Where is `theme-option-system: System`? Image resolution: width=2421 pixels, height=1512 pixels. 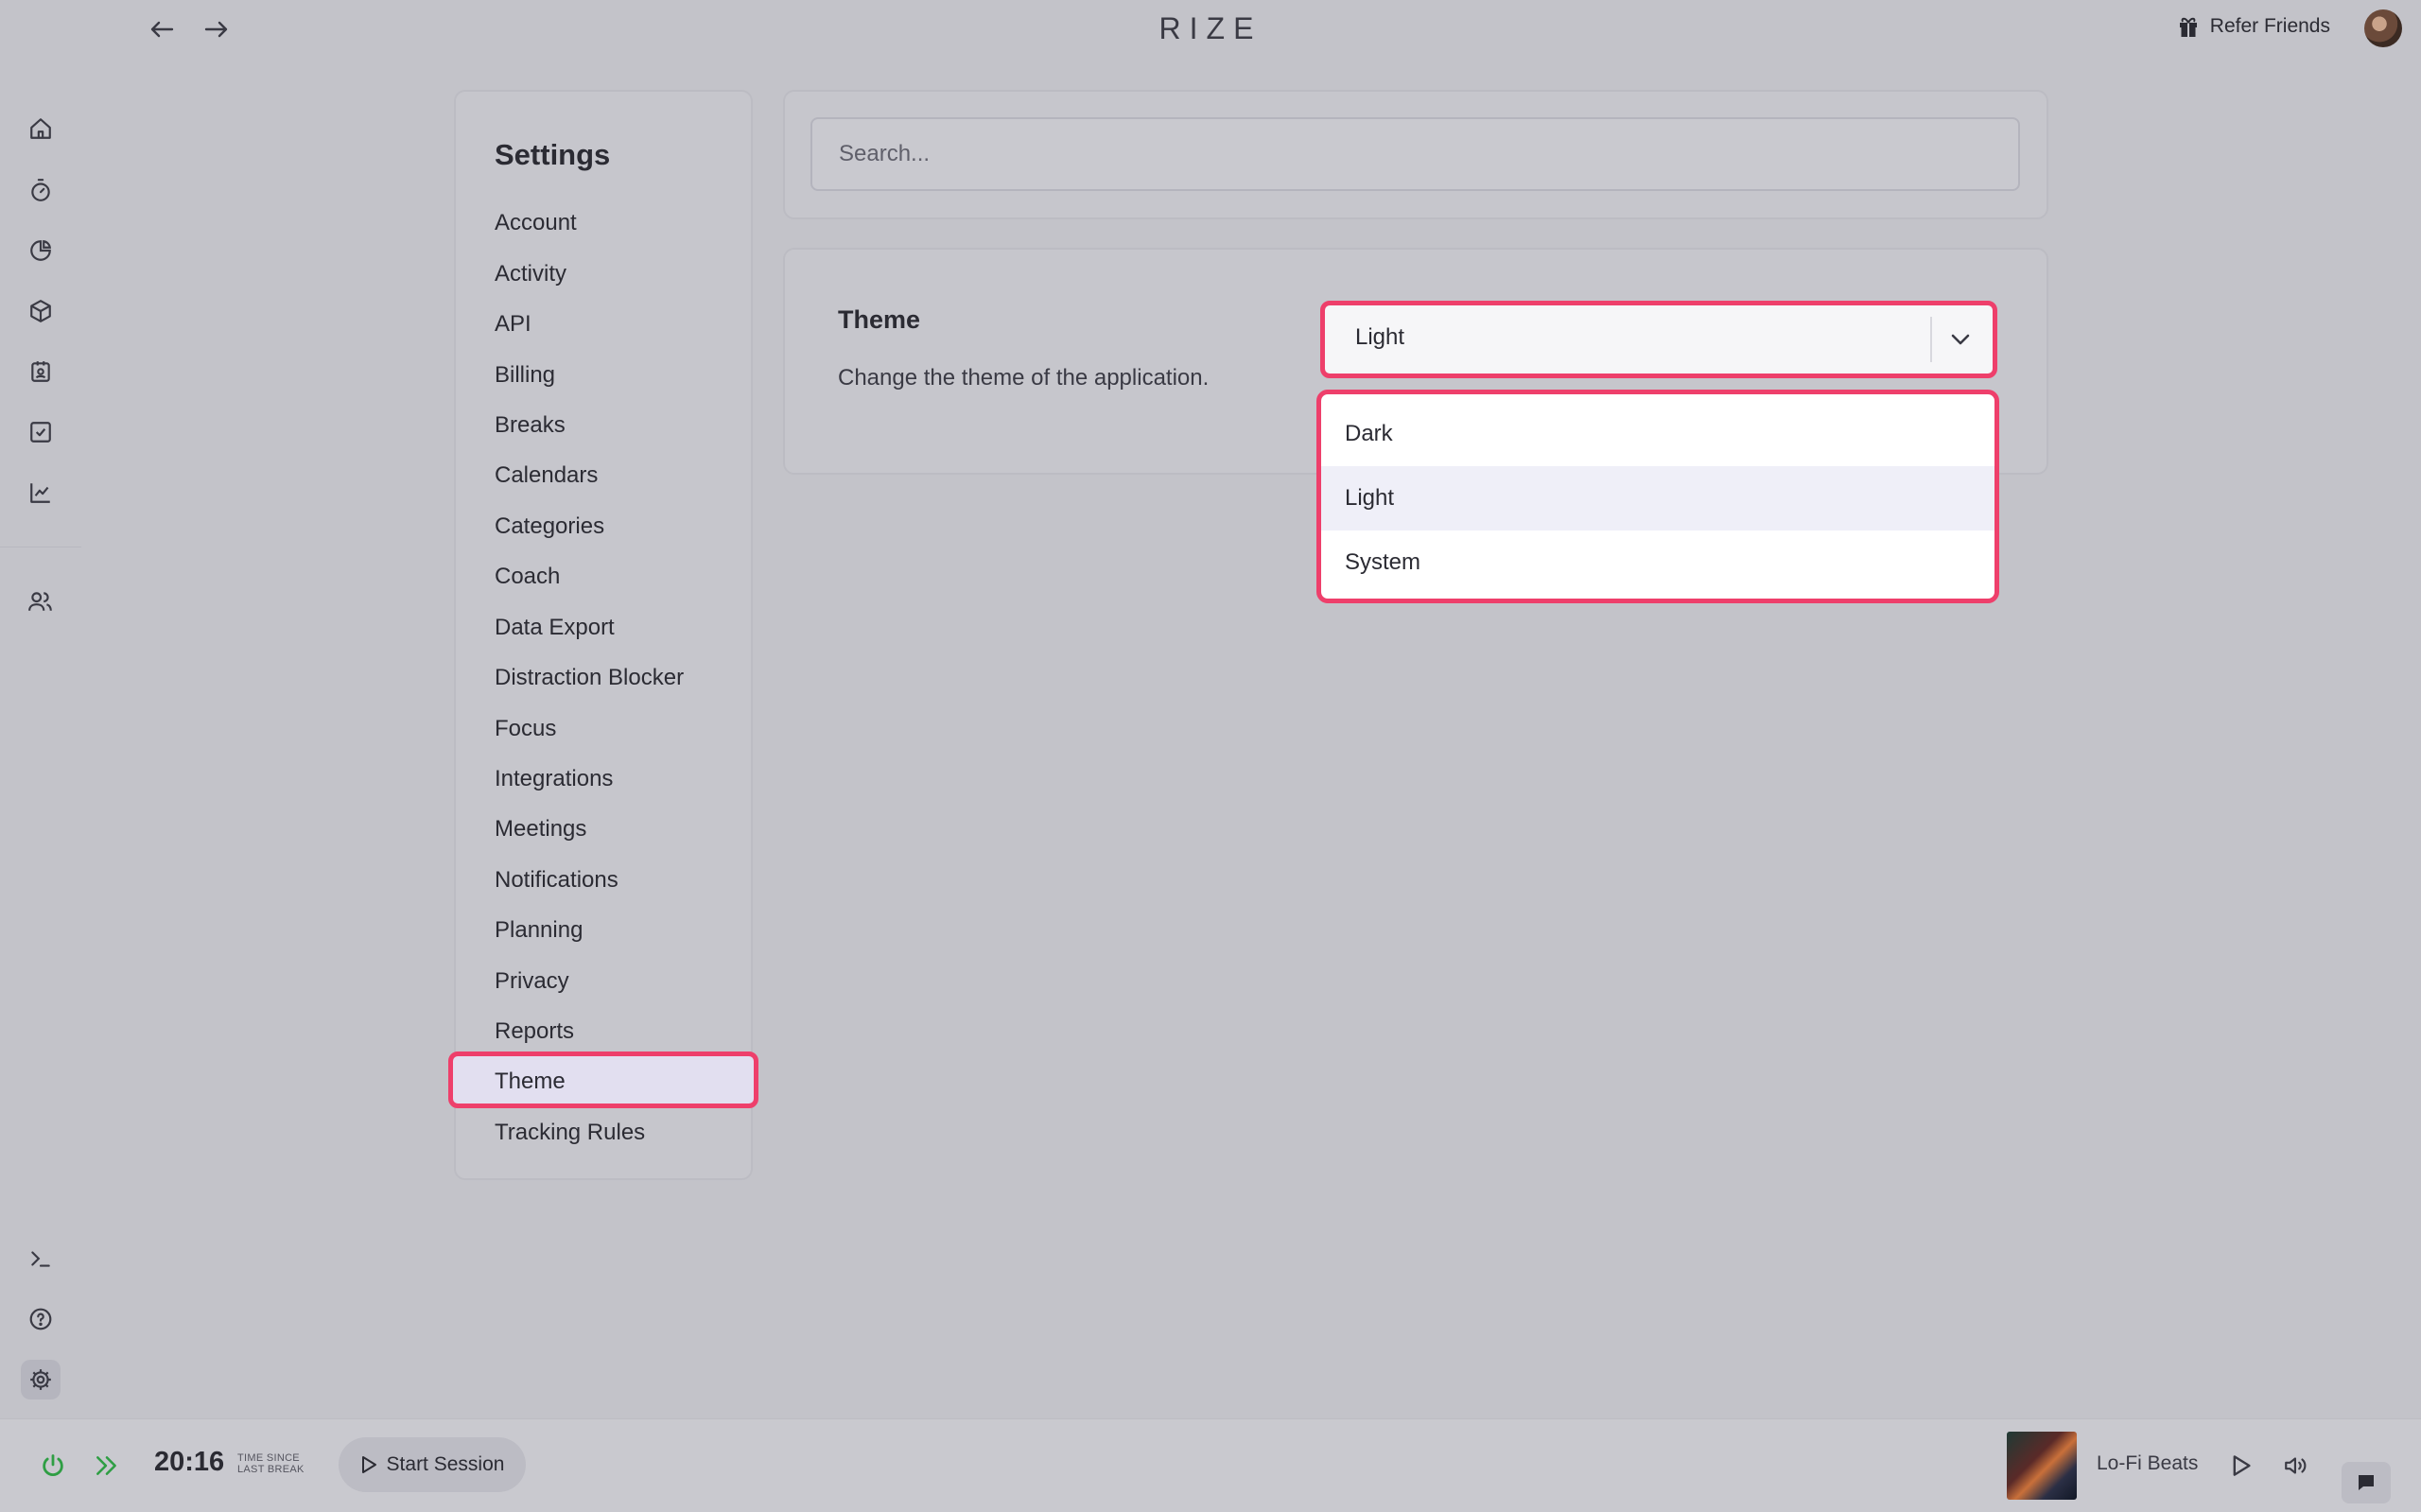 theme-option-system: System is located at coordinates (1657, 562).